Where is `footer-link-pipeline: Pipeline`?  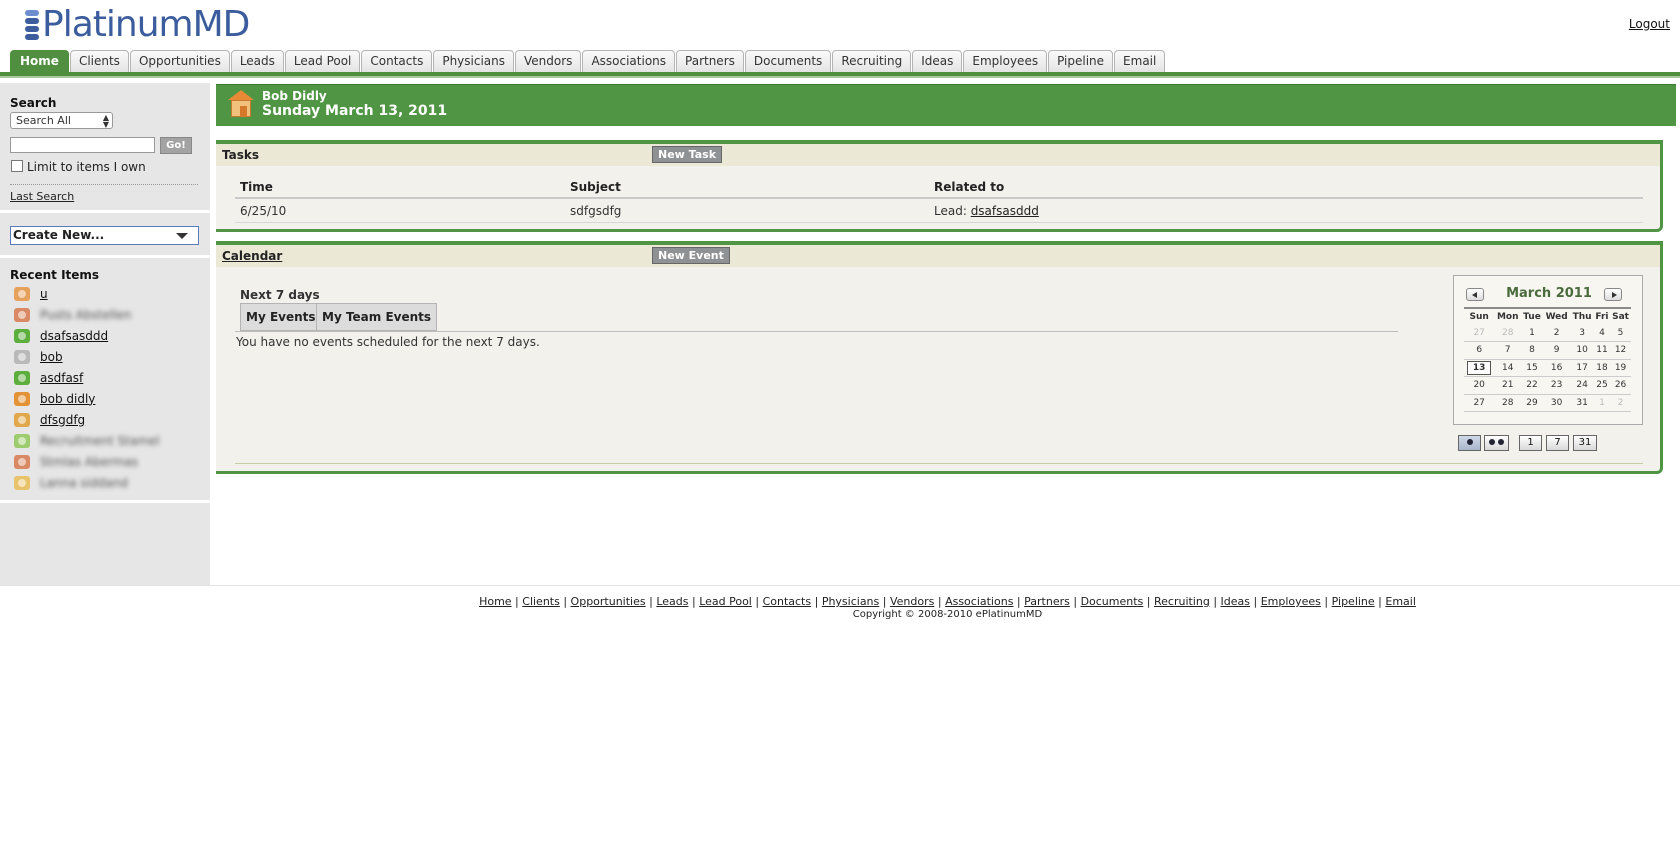
footer-link-pipeline: Pipeline is located at coordinates (1353, 601).